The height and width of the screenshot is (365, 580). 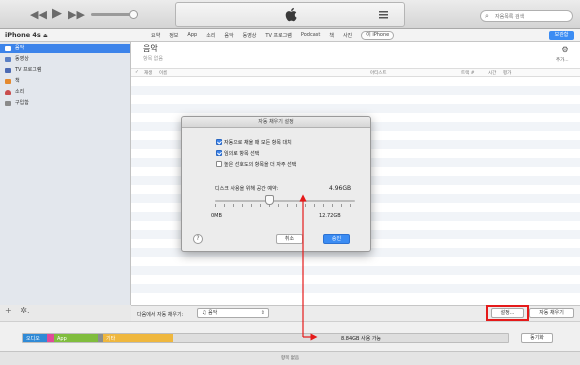 What do you see at coordinates (65, 81) in the screenshot?
I see `sidebar-item-books: 책` at bounding box center [65, 81].